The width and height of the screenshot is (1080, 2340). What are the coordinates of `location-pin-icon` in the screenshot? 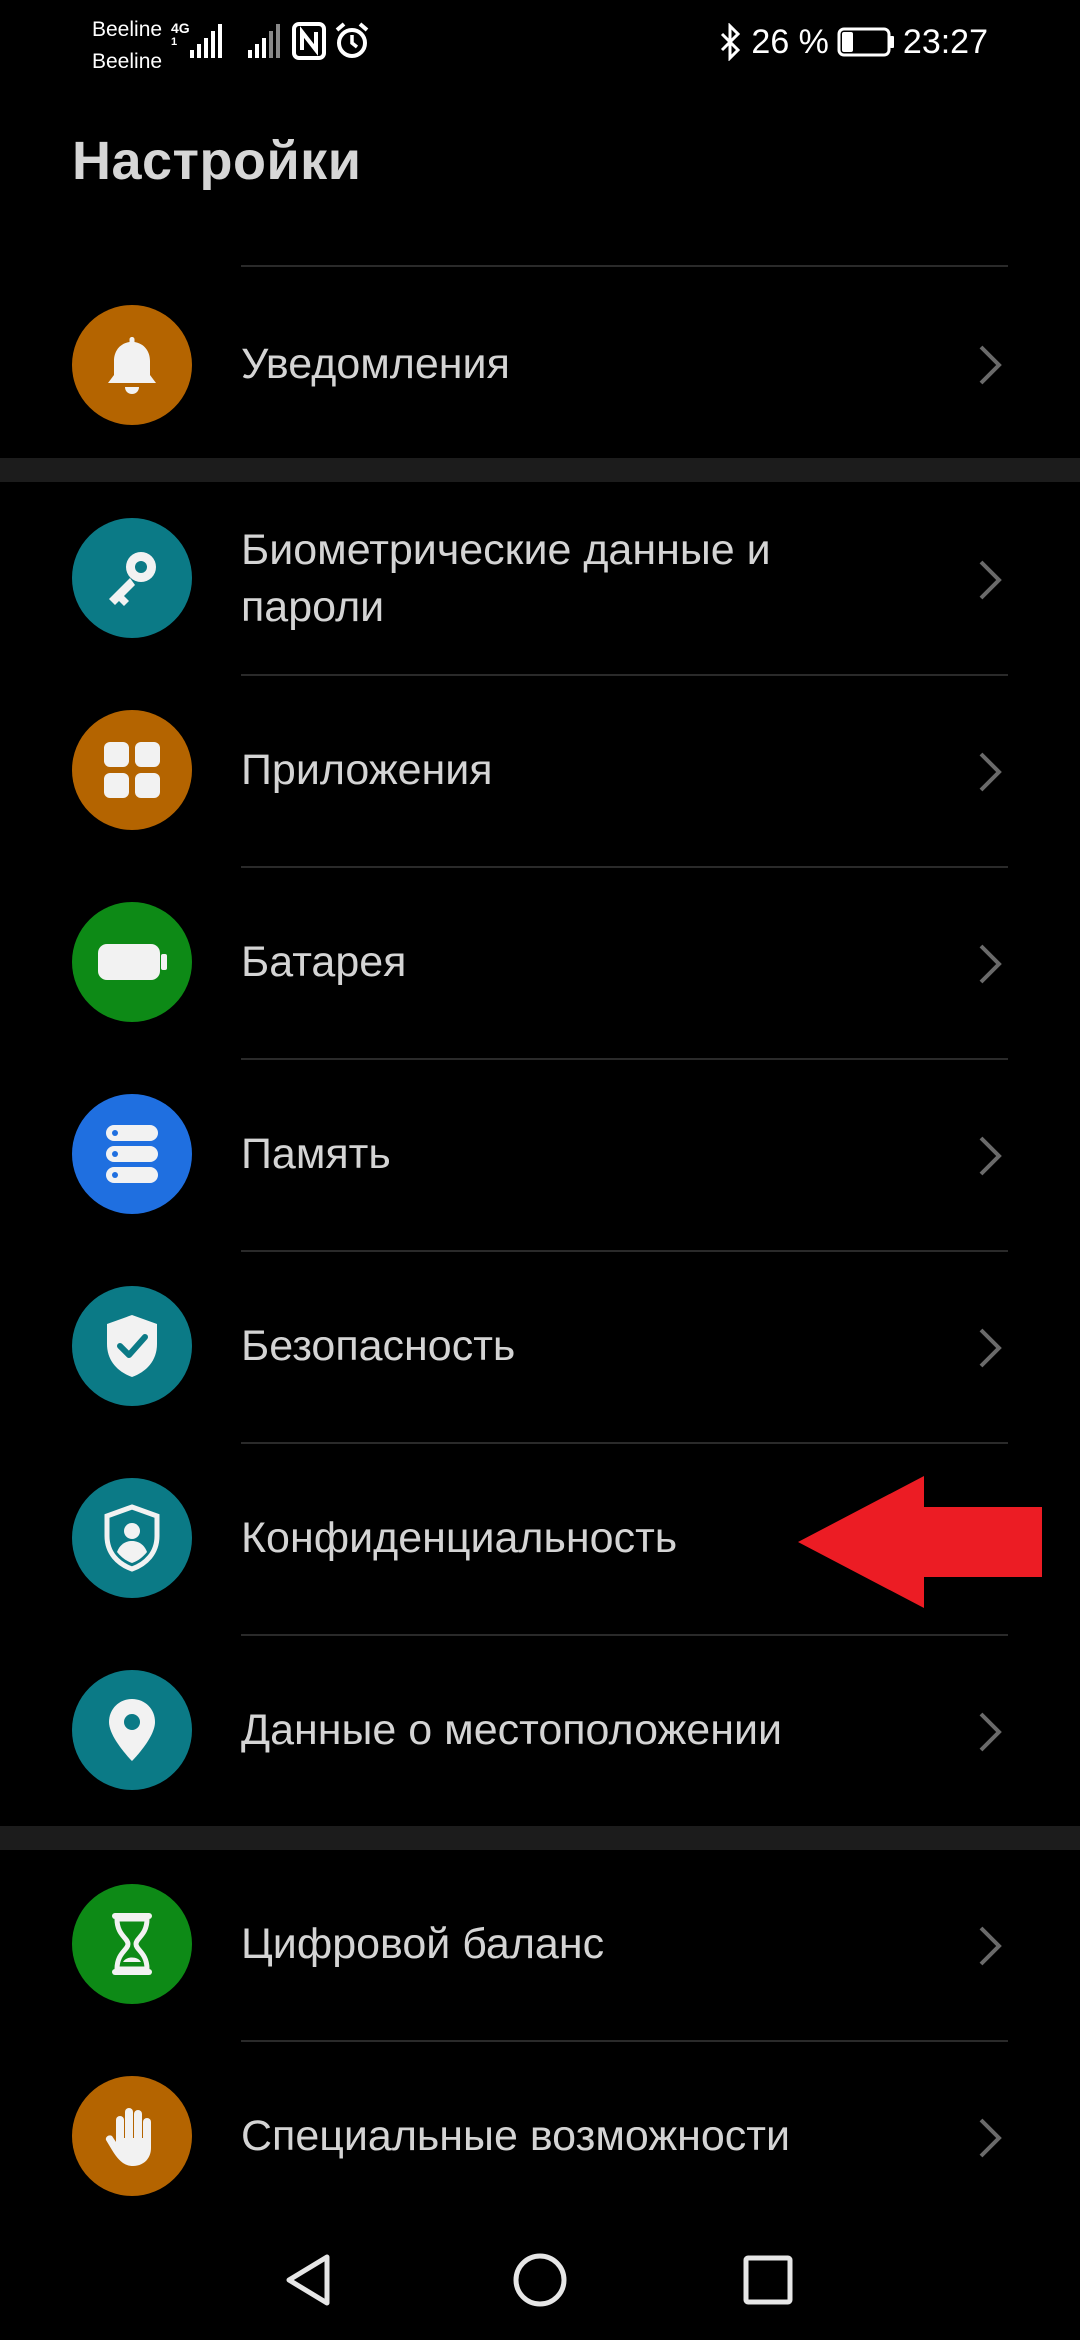 It's located at (132, 1730).